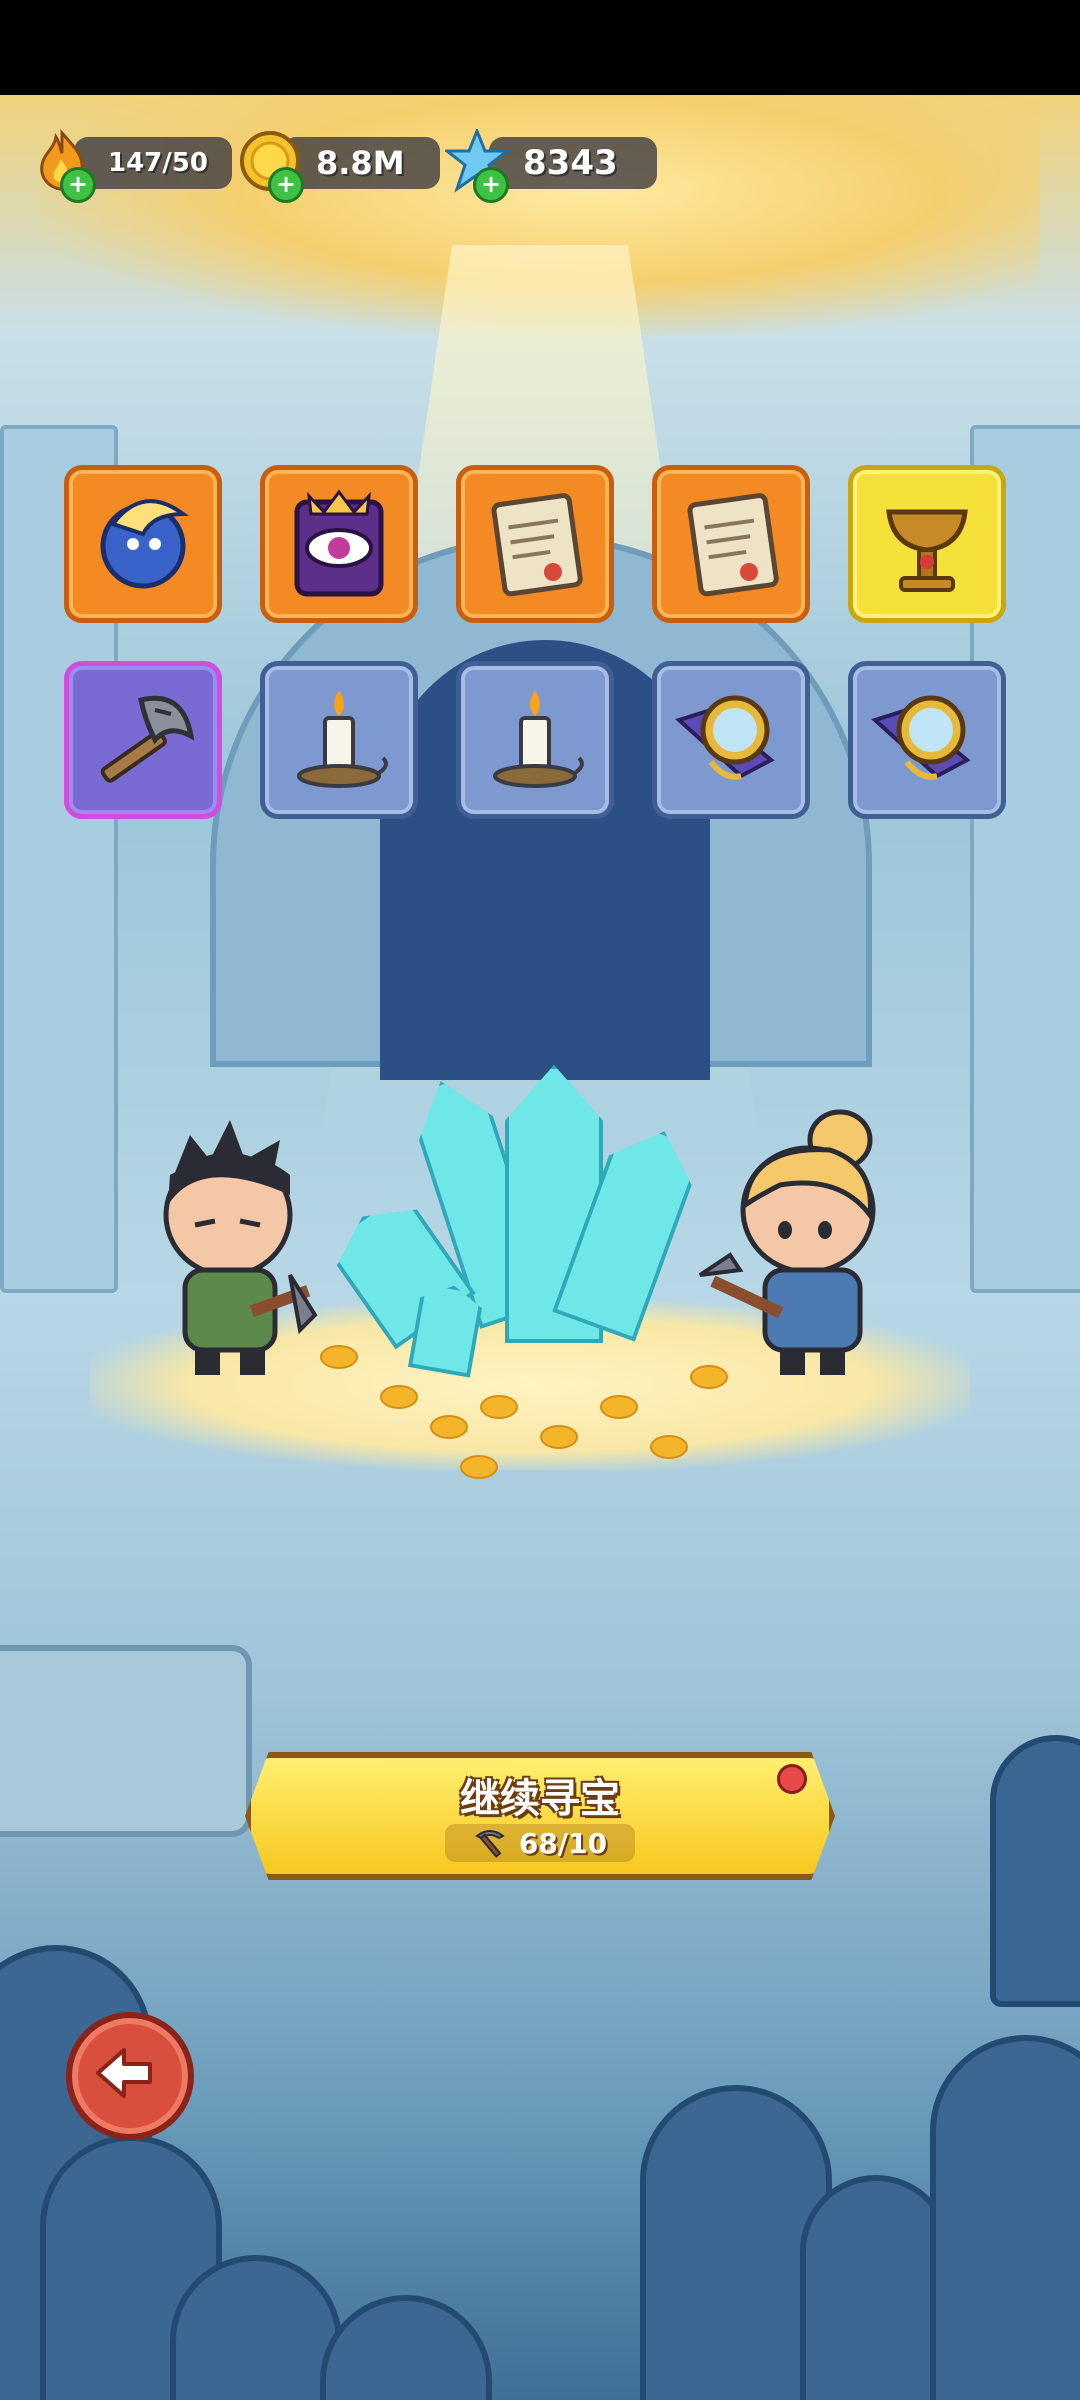 The width and height of the screenshot is (1080, 2400). I want to click on eye-tome-icon, so click(339, 543).